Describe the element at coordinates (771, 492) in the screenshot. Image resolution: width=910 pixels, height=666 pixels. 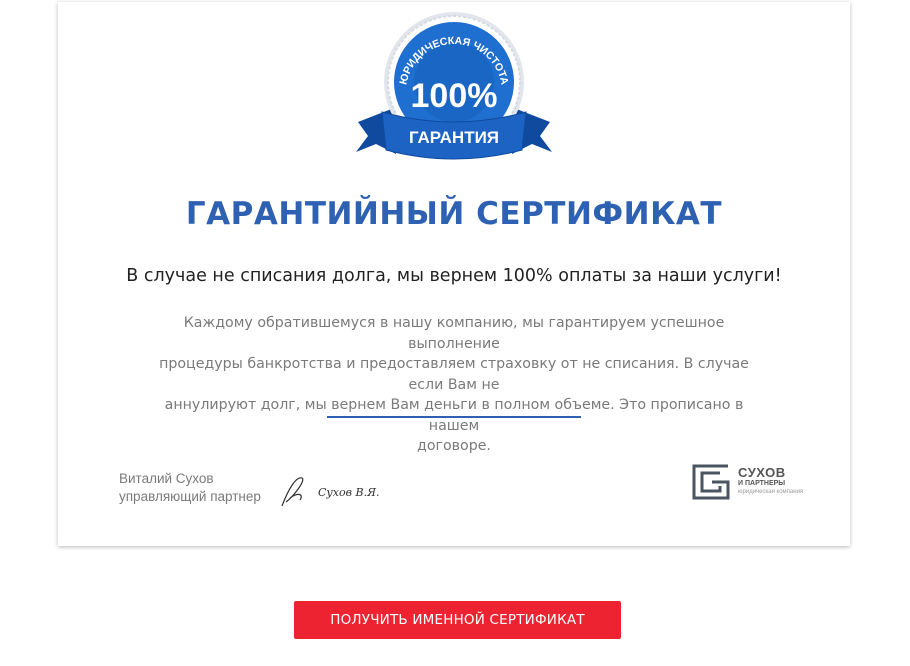
I see `company-tagline: юридическая компания` at that location.